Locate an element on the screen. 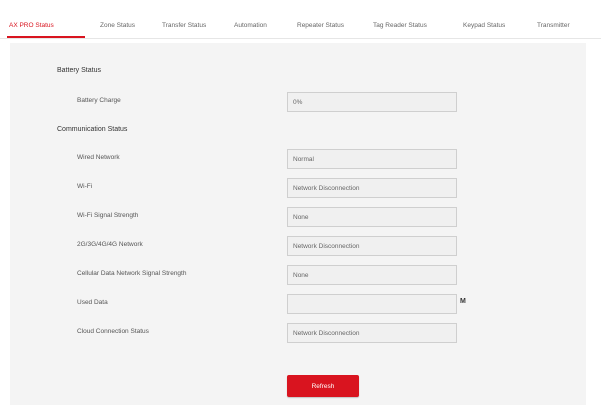 The image size is (601, 405). used-data-unit: M is located at coordinates (463, 301).